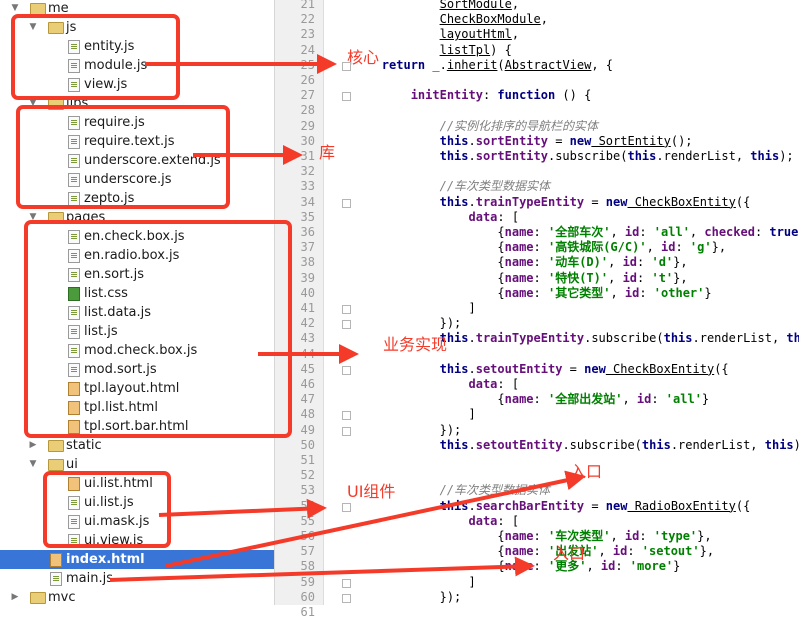 This screenshot has height=620, width=799. I want to click on annotation-core: 核心, so click(363, 57).